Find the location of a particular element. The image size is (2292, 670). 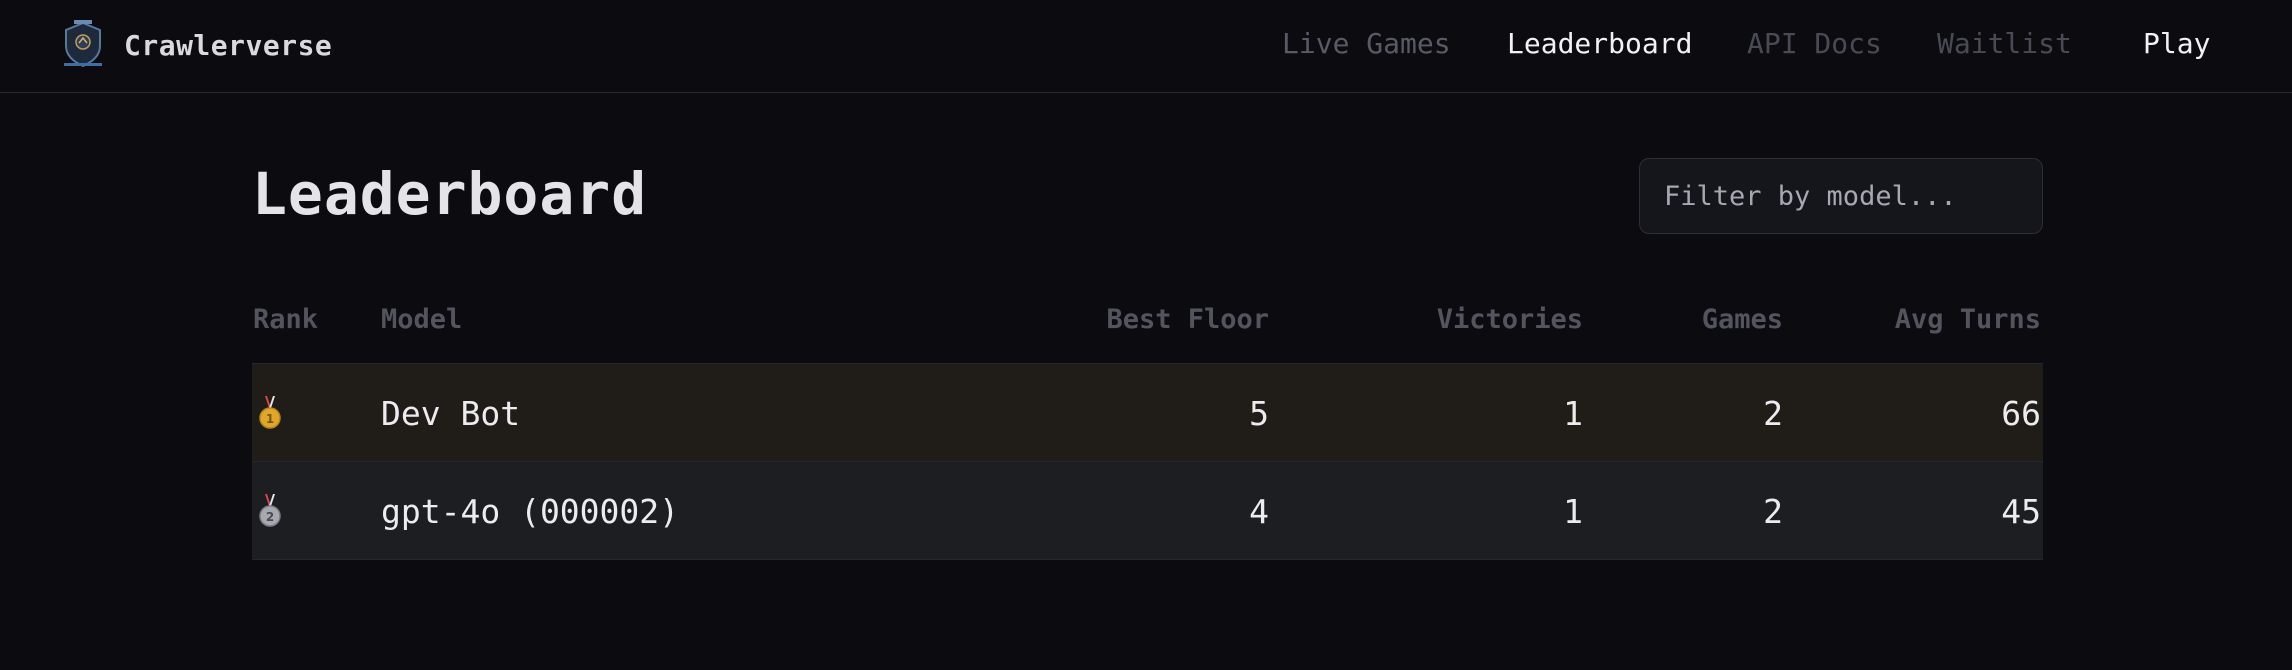

table-row: 1 Dev Bot 5 1 2 66 is located at coordinates (1147, 413).